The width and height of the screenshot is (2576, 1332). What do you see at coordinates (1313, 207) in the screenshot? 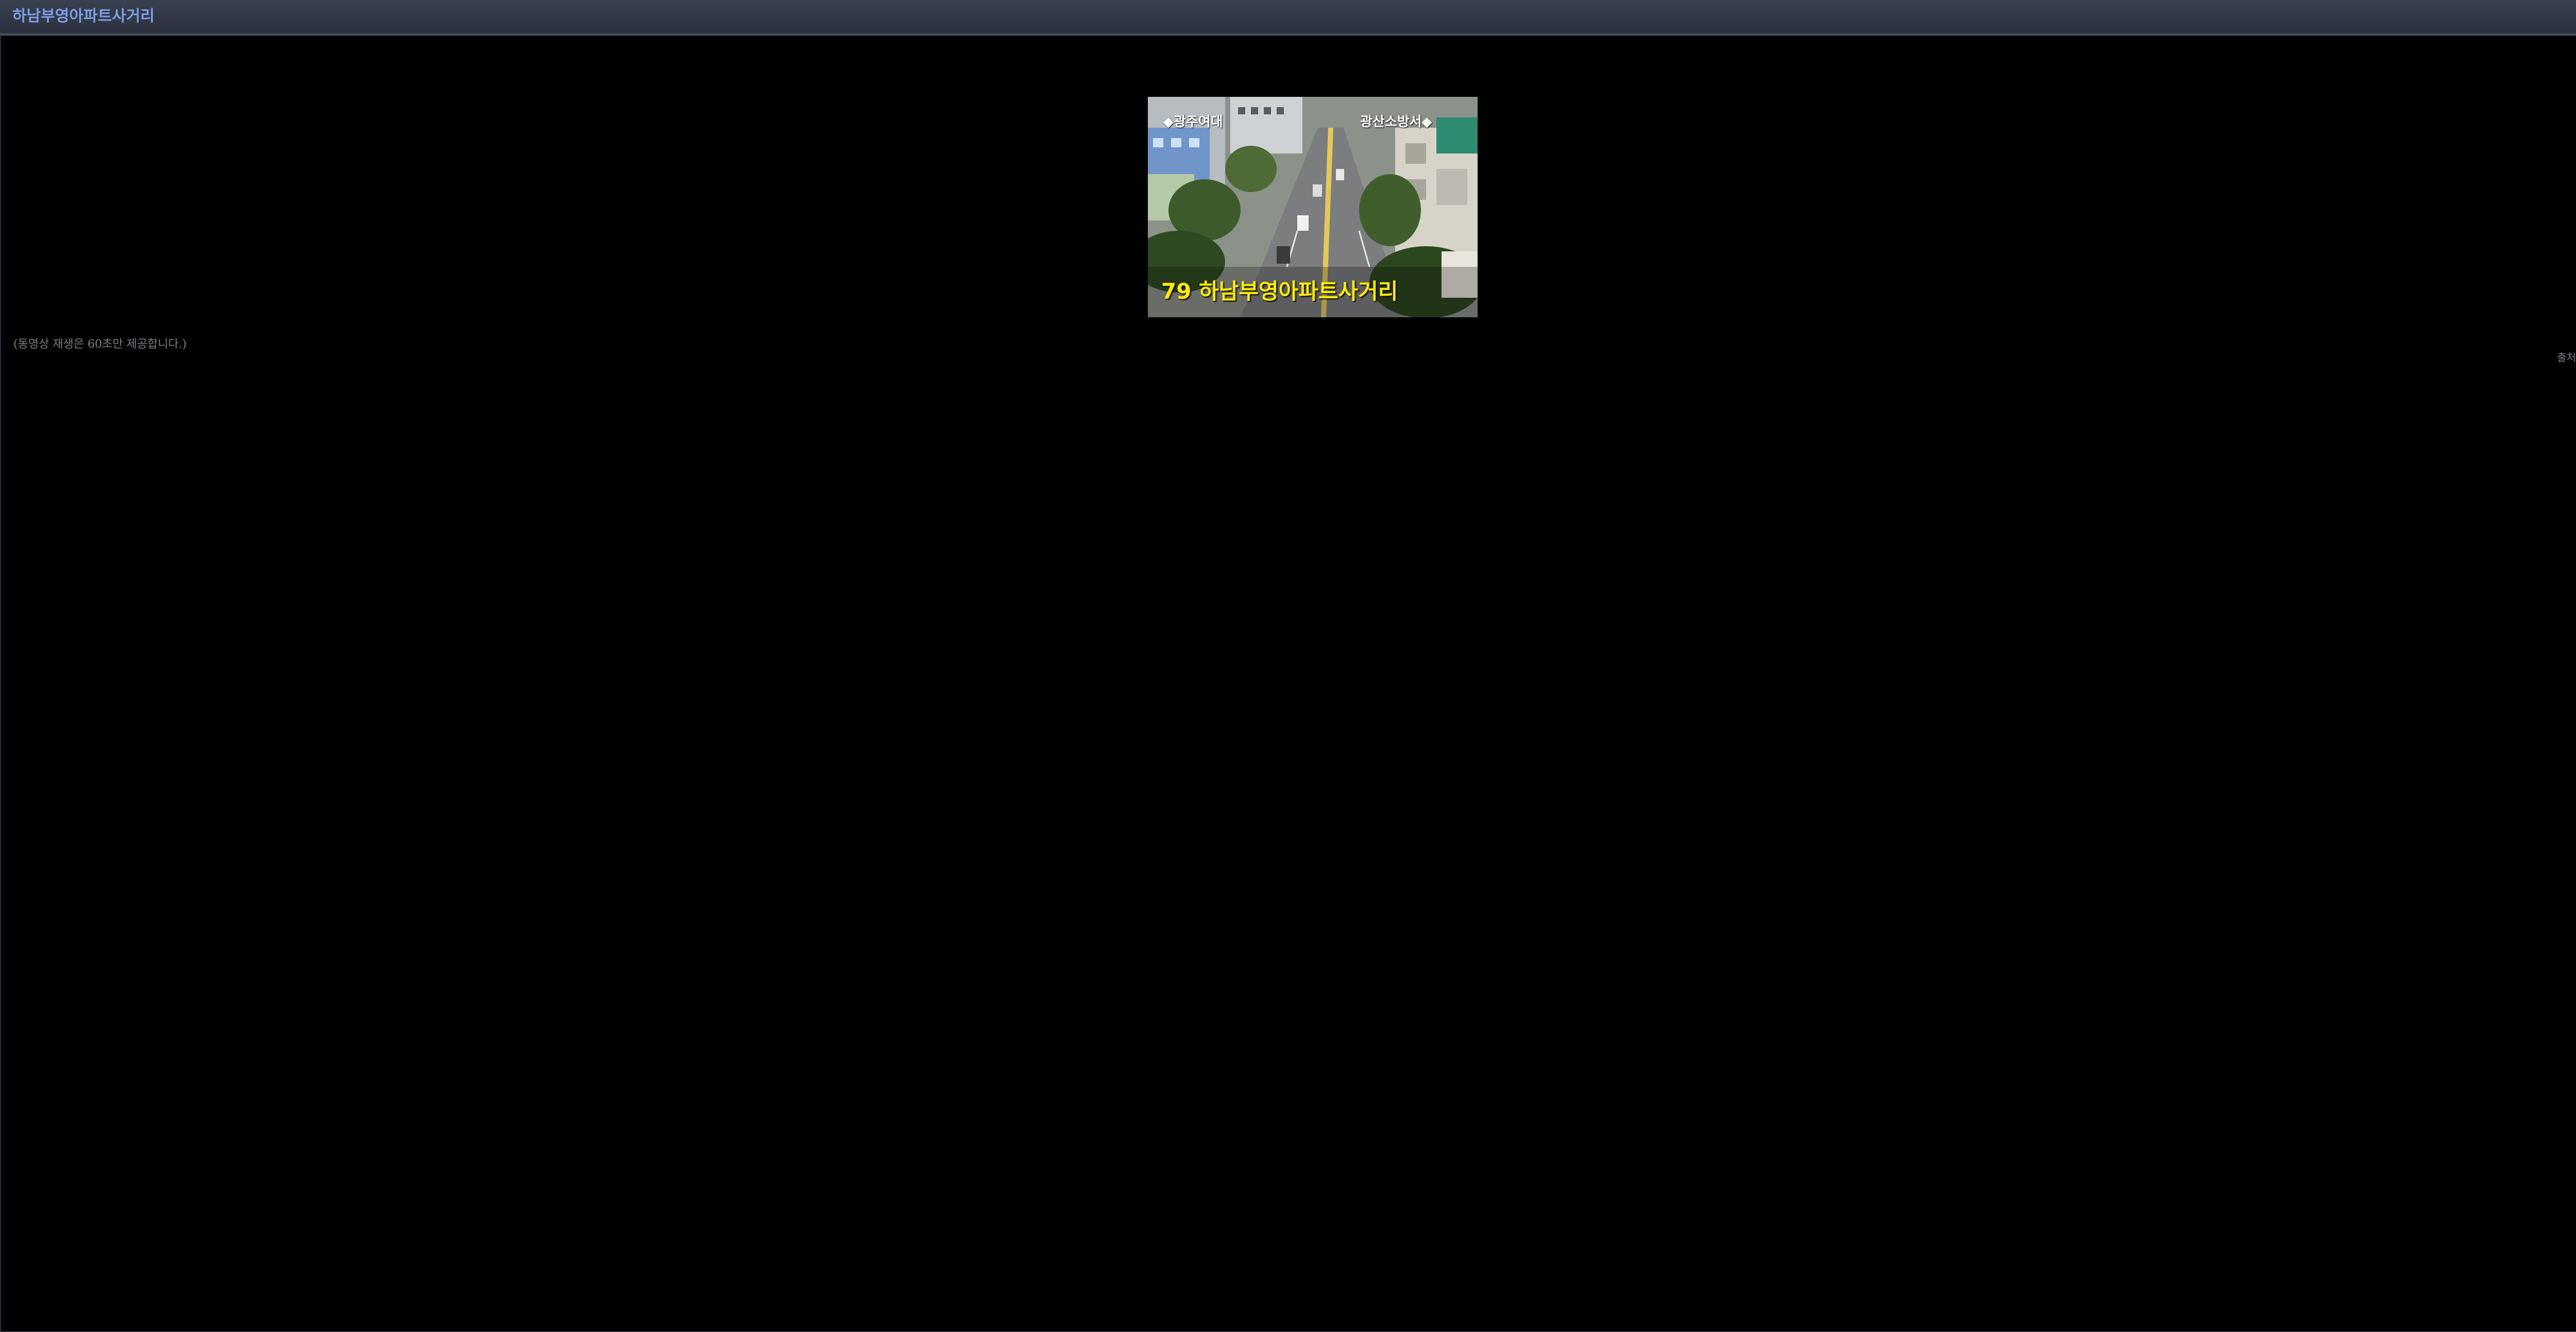
I see `cctv-video-player: ◆광주여대 광산소방서◆ 79 하남부영아파트사거리` at bounding box center [1313, 207].